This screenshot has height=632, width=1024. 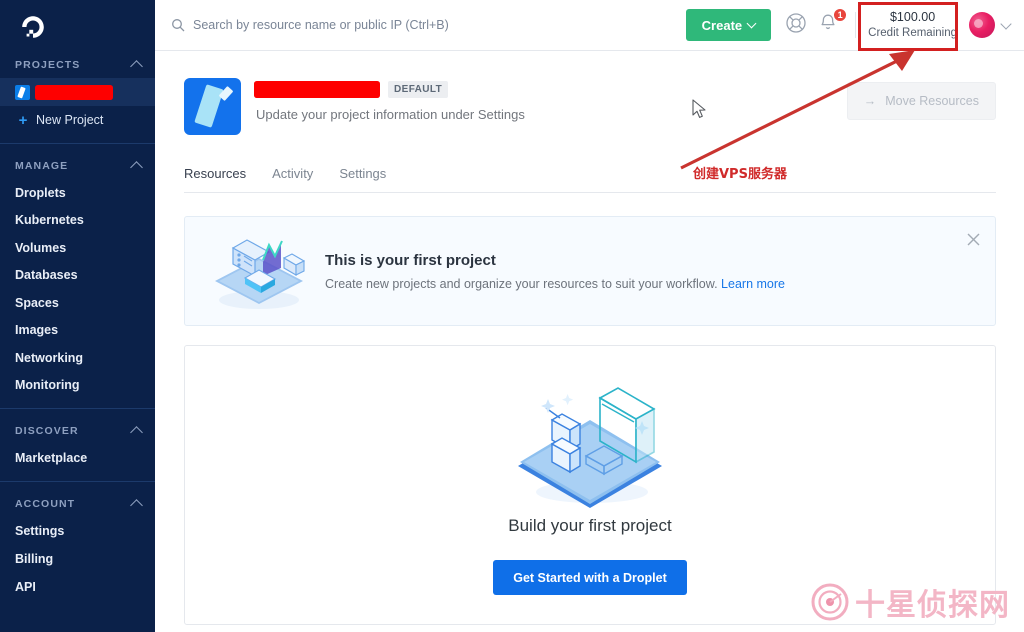 I want to click on arrow-right-icon: →, so click(x=870, y=101).